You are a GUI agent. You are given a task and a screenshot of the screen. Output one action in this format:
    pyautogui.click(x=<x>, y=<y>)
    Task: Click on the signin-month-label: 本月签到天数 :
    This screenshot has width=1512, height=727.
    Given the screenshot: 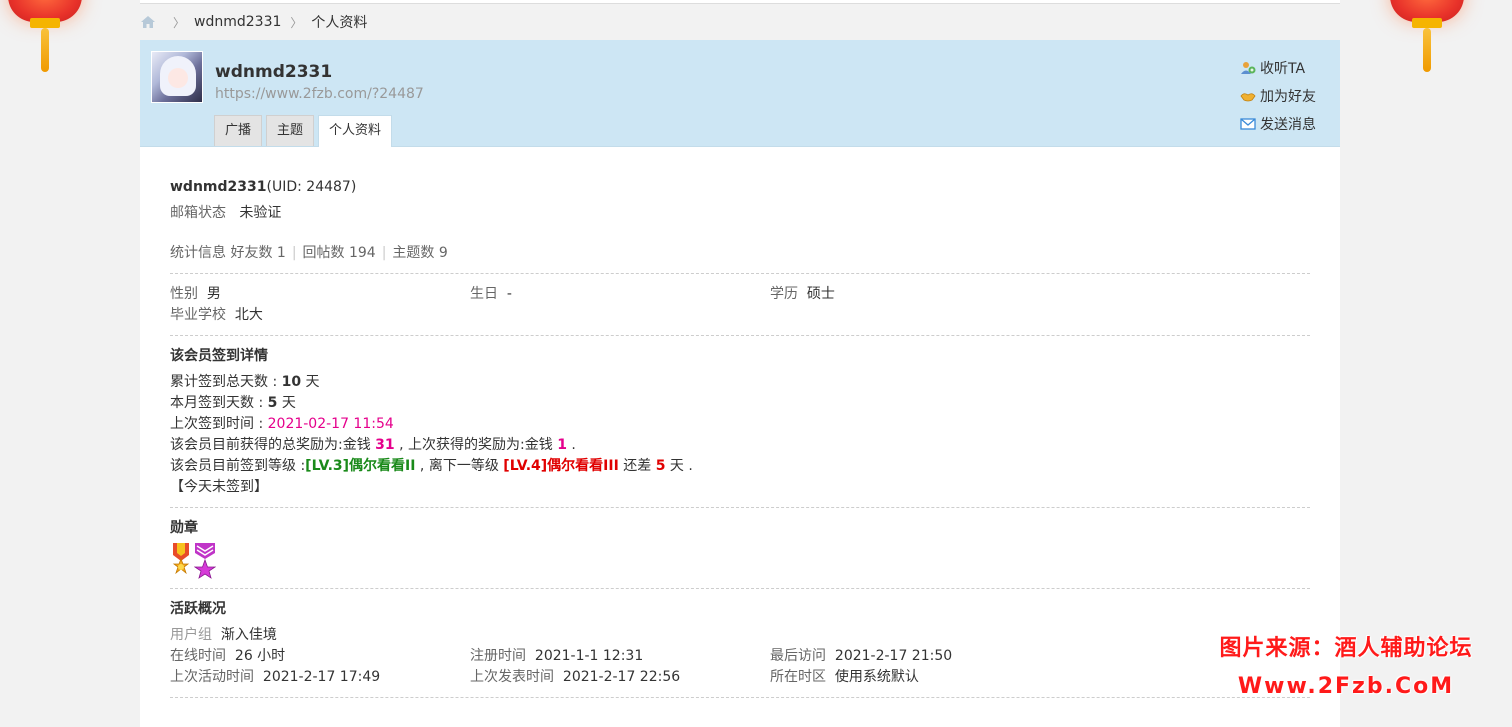 What is the action you would take?
    pyautogui.click(x=219, y=403)
    